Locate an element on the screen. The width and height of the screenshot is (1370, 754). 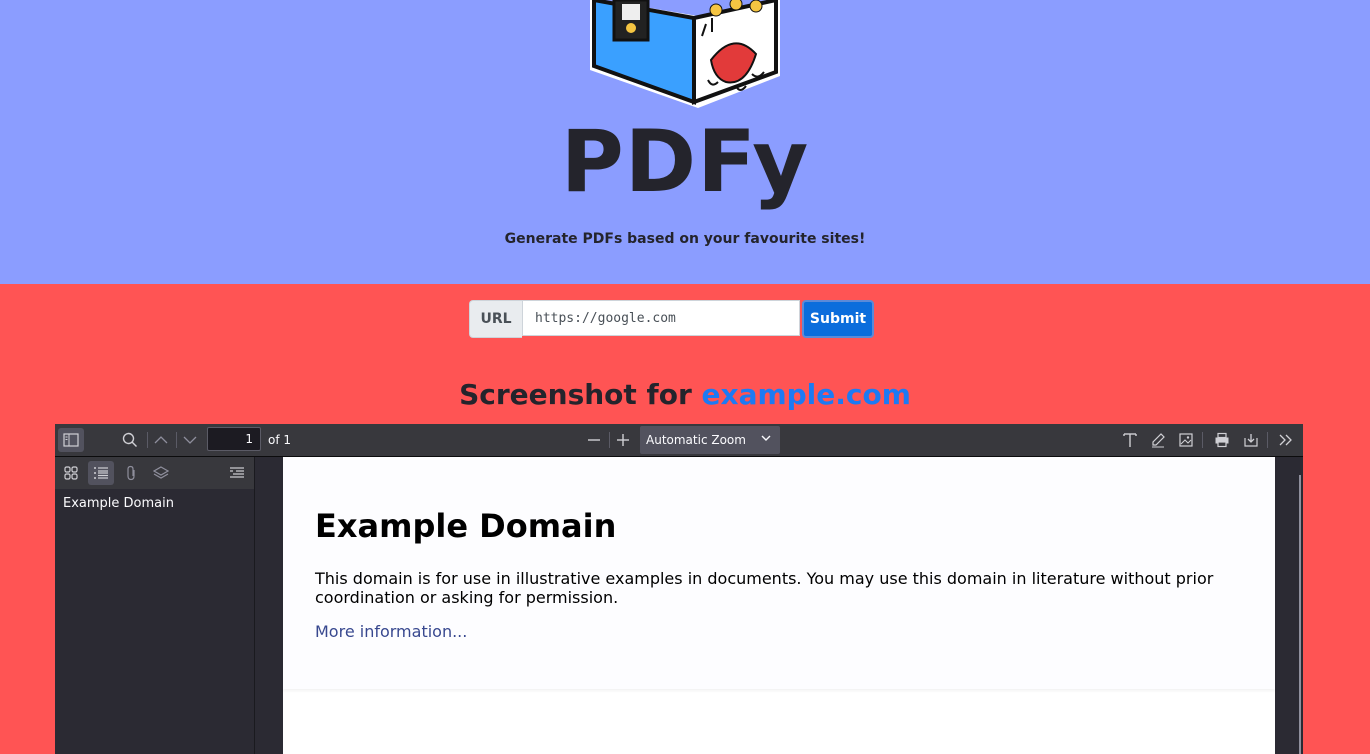
more-tools-icon is located at coordinates (1286, 440).